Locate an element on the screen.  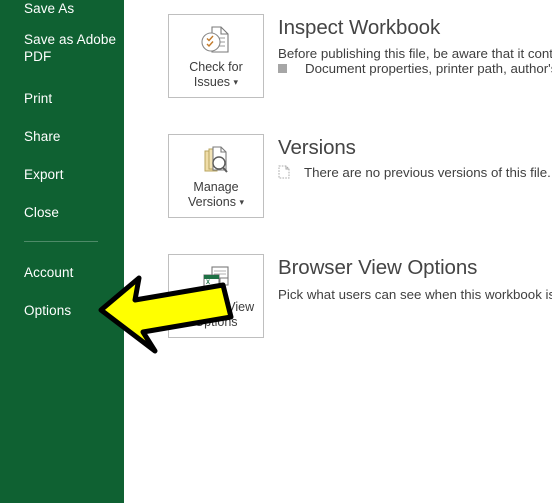
sidebar-item-export: Export is located at coordinates (44, 174).